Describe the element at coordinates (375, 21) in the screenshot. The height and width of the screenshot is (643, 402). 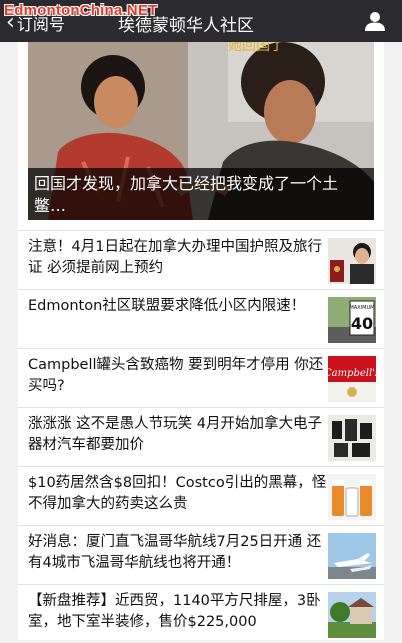
I see `profile-icon` at that location.